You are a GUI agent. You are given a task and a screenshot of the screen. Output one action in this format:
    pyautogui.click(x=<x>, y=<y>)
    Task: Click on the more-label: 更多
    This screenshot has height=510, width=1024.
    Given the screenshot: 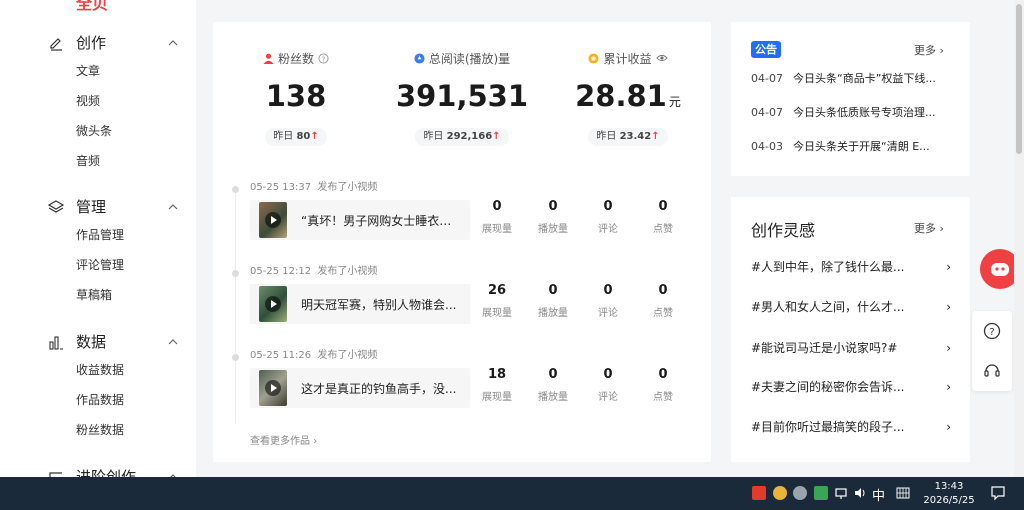 What is the action you would take?
    pyautogui.click(x=925, y=228)
    